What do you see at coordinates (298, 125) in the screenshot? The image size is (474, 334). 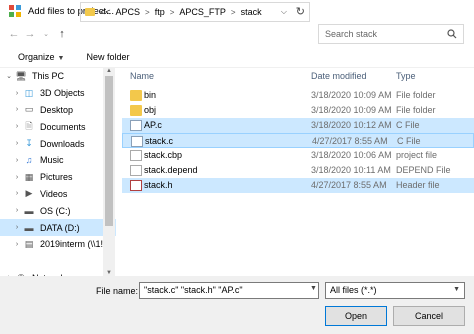 I see `file-row: AP.c 3/18/2020 10:12 AM C File` at bounding box center [298, 125].